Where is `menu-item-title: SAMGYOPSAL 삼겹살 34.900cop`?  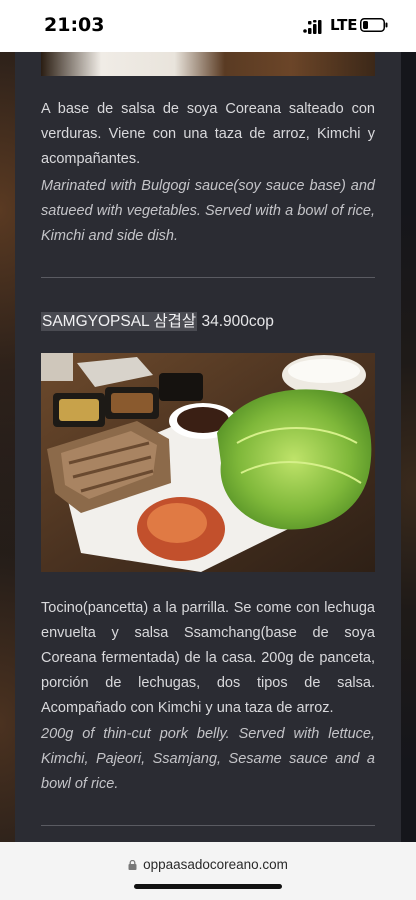
menu-item-title: SAMGYOPSAL 삼겹살 34.900cop is located at coordinates (157, 320).